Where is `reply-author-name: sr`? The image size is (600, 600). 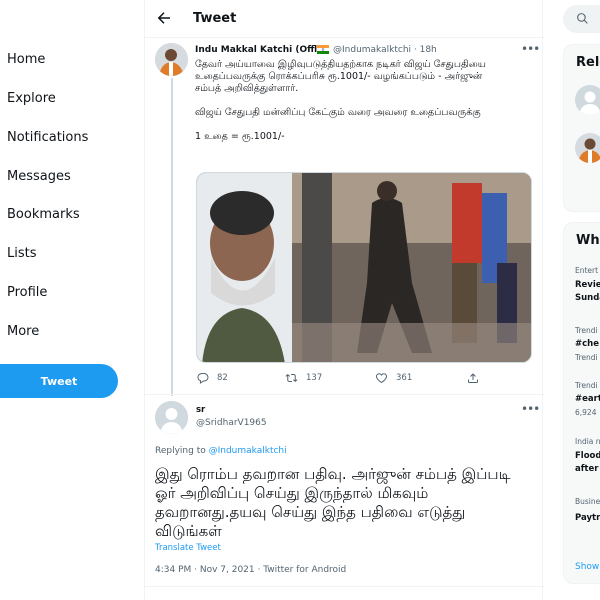 reply-author-name: sr is located at coordinates (200, 410).